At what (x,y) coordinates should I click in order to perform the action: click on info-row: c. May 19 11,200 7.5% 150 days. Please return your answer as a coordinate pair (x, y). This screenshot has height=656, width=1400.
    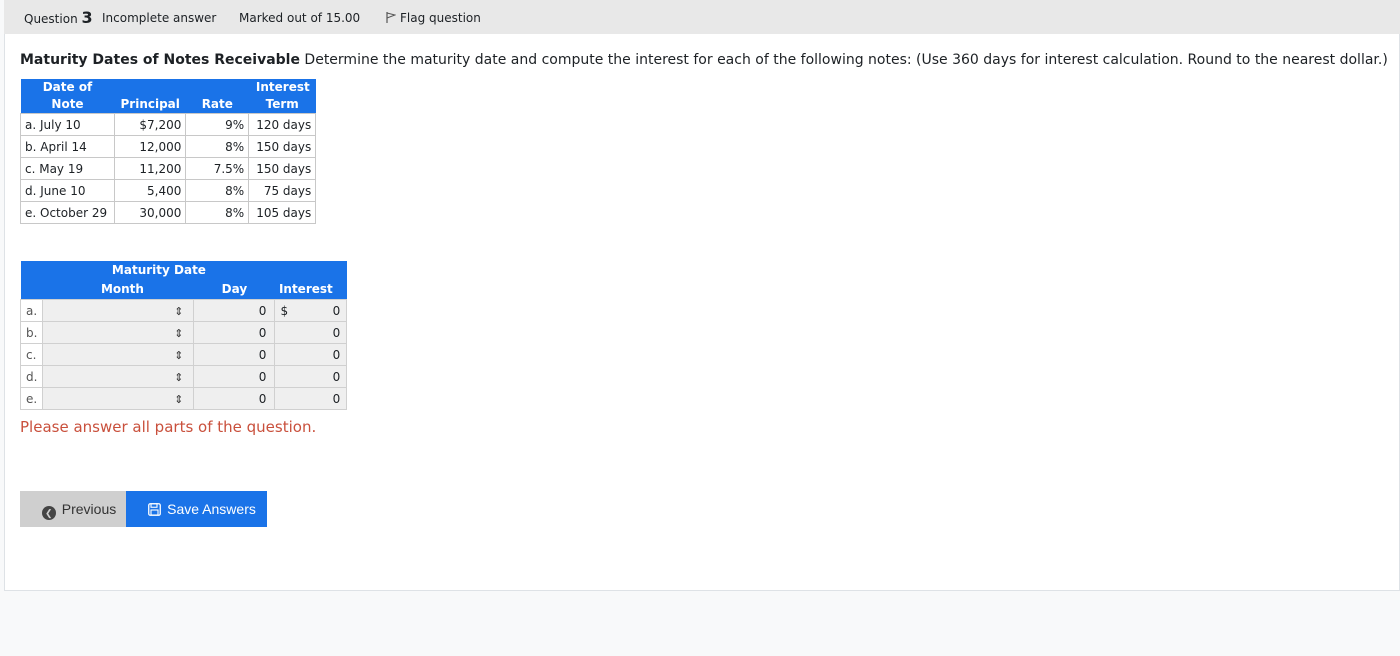
    Looking at the image, I should click on (168, 168).